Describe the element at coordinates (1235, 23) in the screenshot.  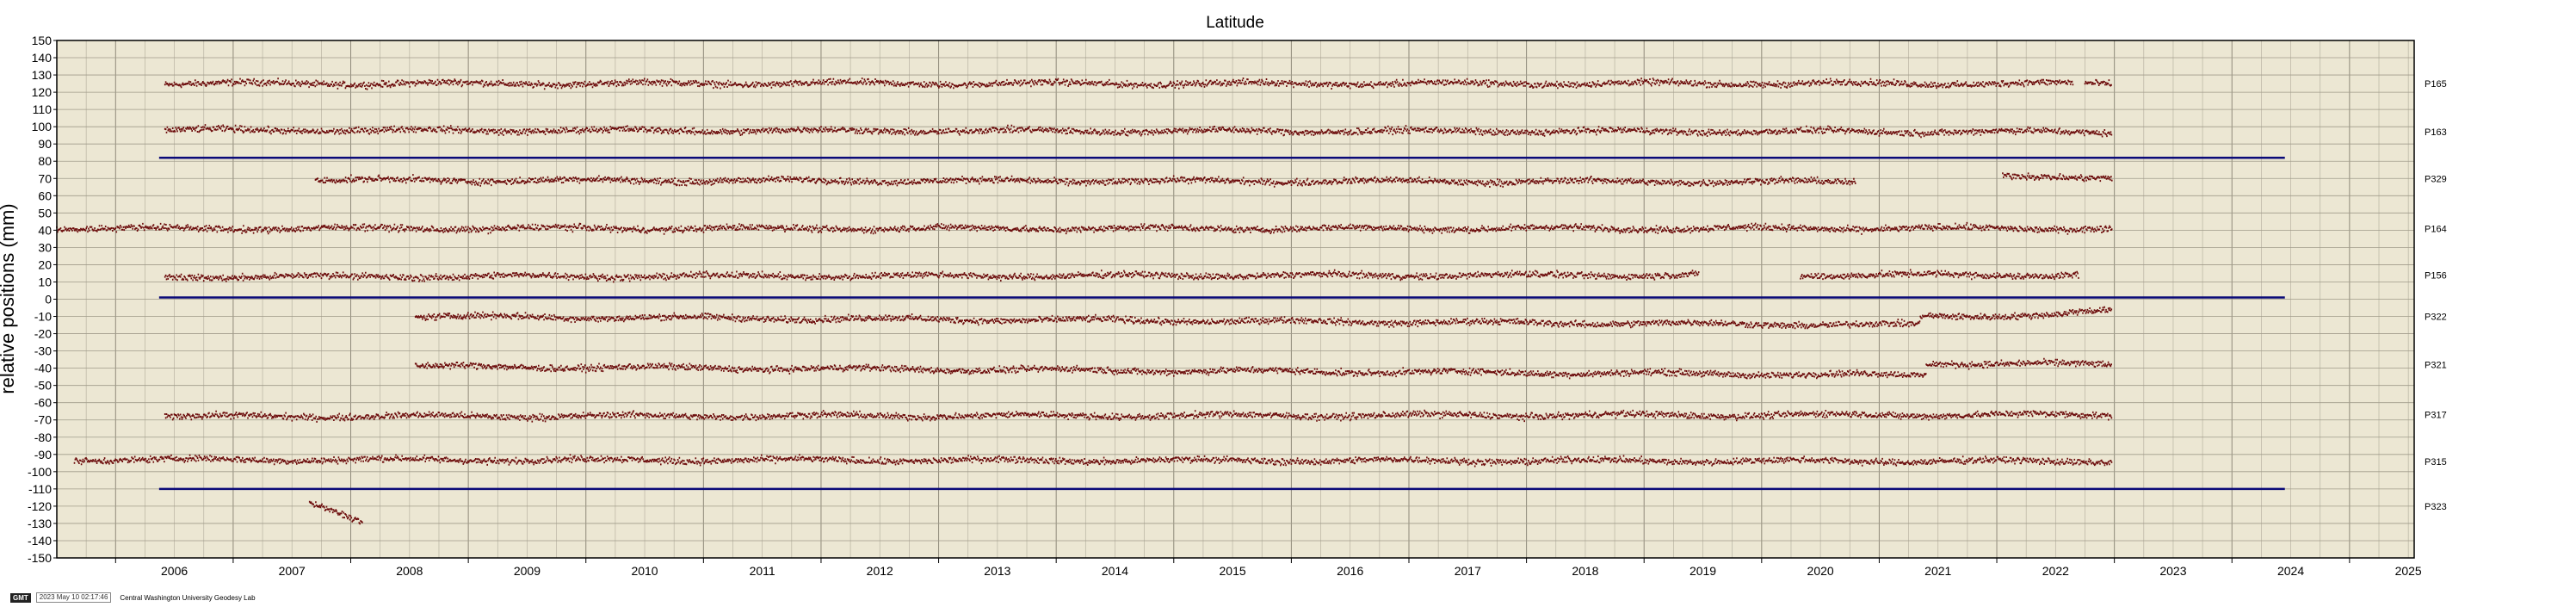
I see `chart-title: Latitude` at that location.